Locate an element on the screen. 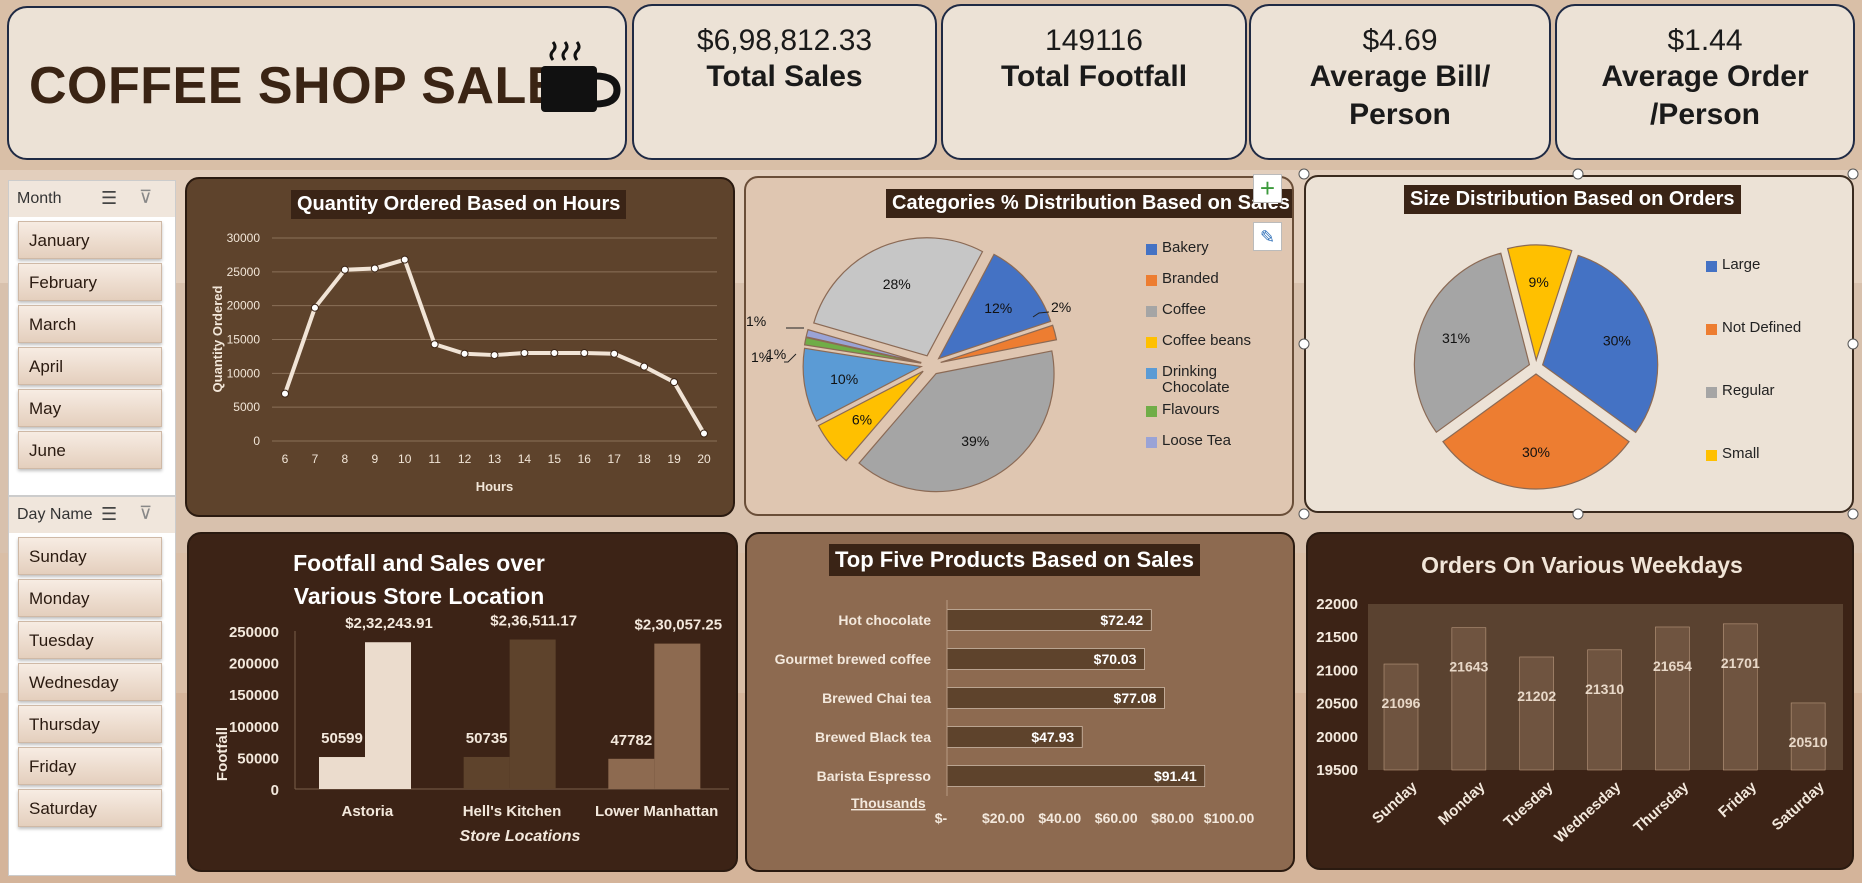 The image size is (1862, 883). y-tick-label: 21500 is located at coordinates (1337, 637).